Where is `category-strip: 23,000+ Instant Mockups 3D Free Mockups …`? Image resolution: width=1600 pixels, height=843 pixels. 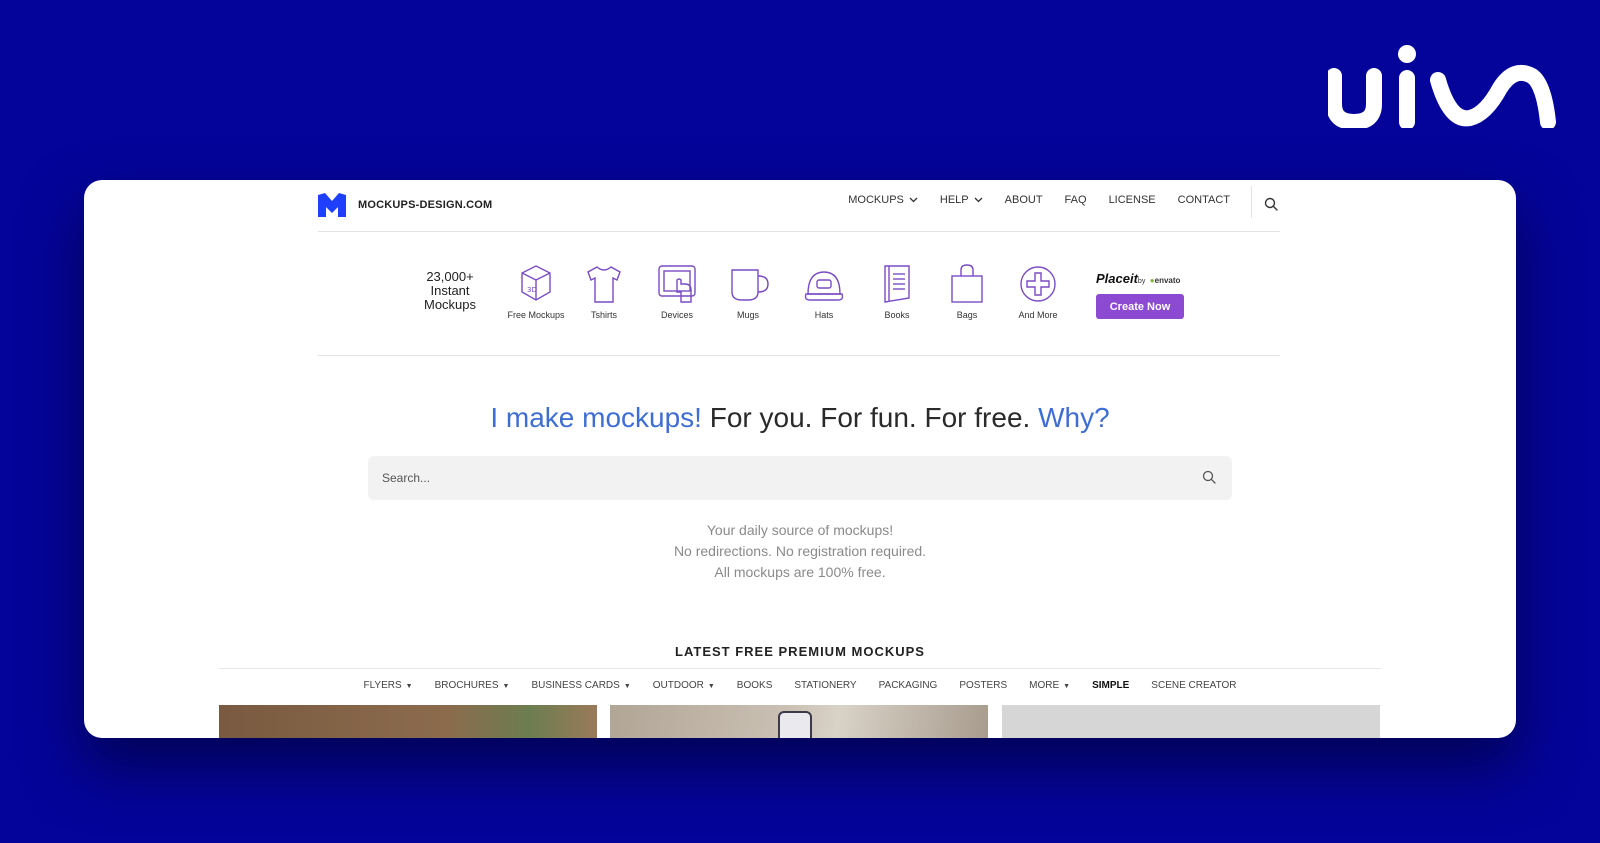 category-strip: 23,000+ Instant Mockups 3D Free Mockups … is located at coordinates (799, 294).